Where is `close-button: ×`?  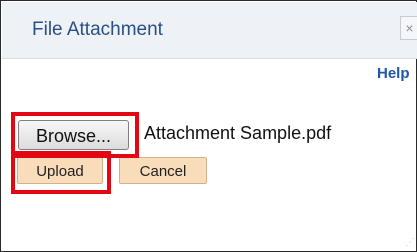
close-button: × is located at coordinates (408, 28).